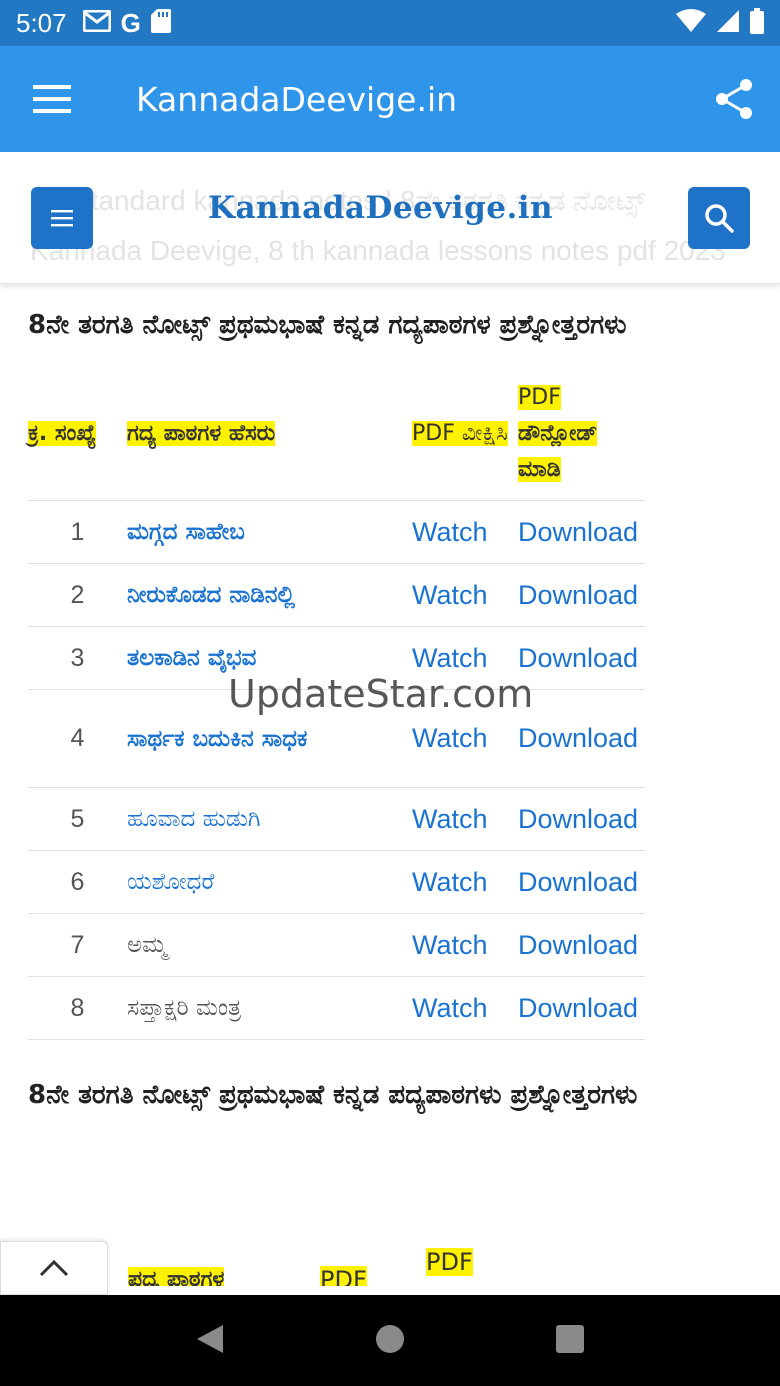 The height and width of the screenshot is (1386, 780). Describe the element at coordinates (77, 738) in the screenshot. I see `row-number: 4` at that location.